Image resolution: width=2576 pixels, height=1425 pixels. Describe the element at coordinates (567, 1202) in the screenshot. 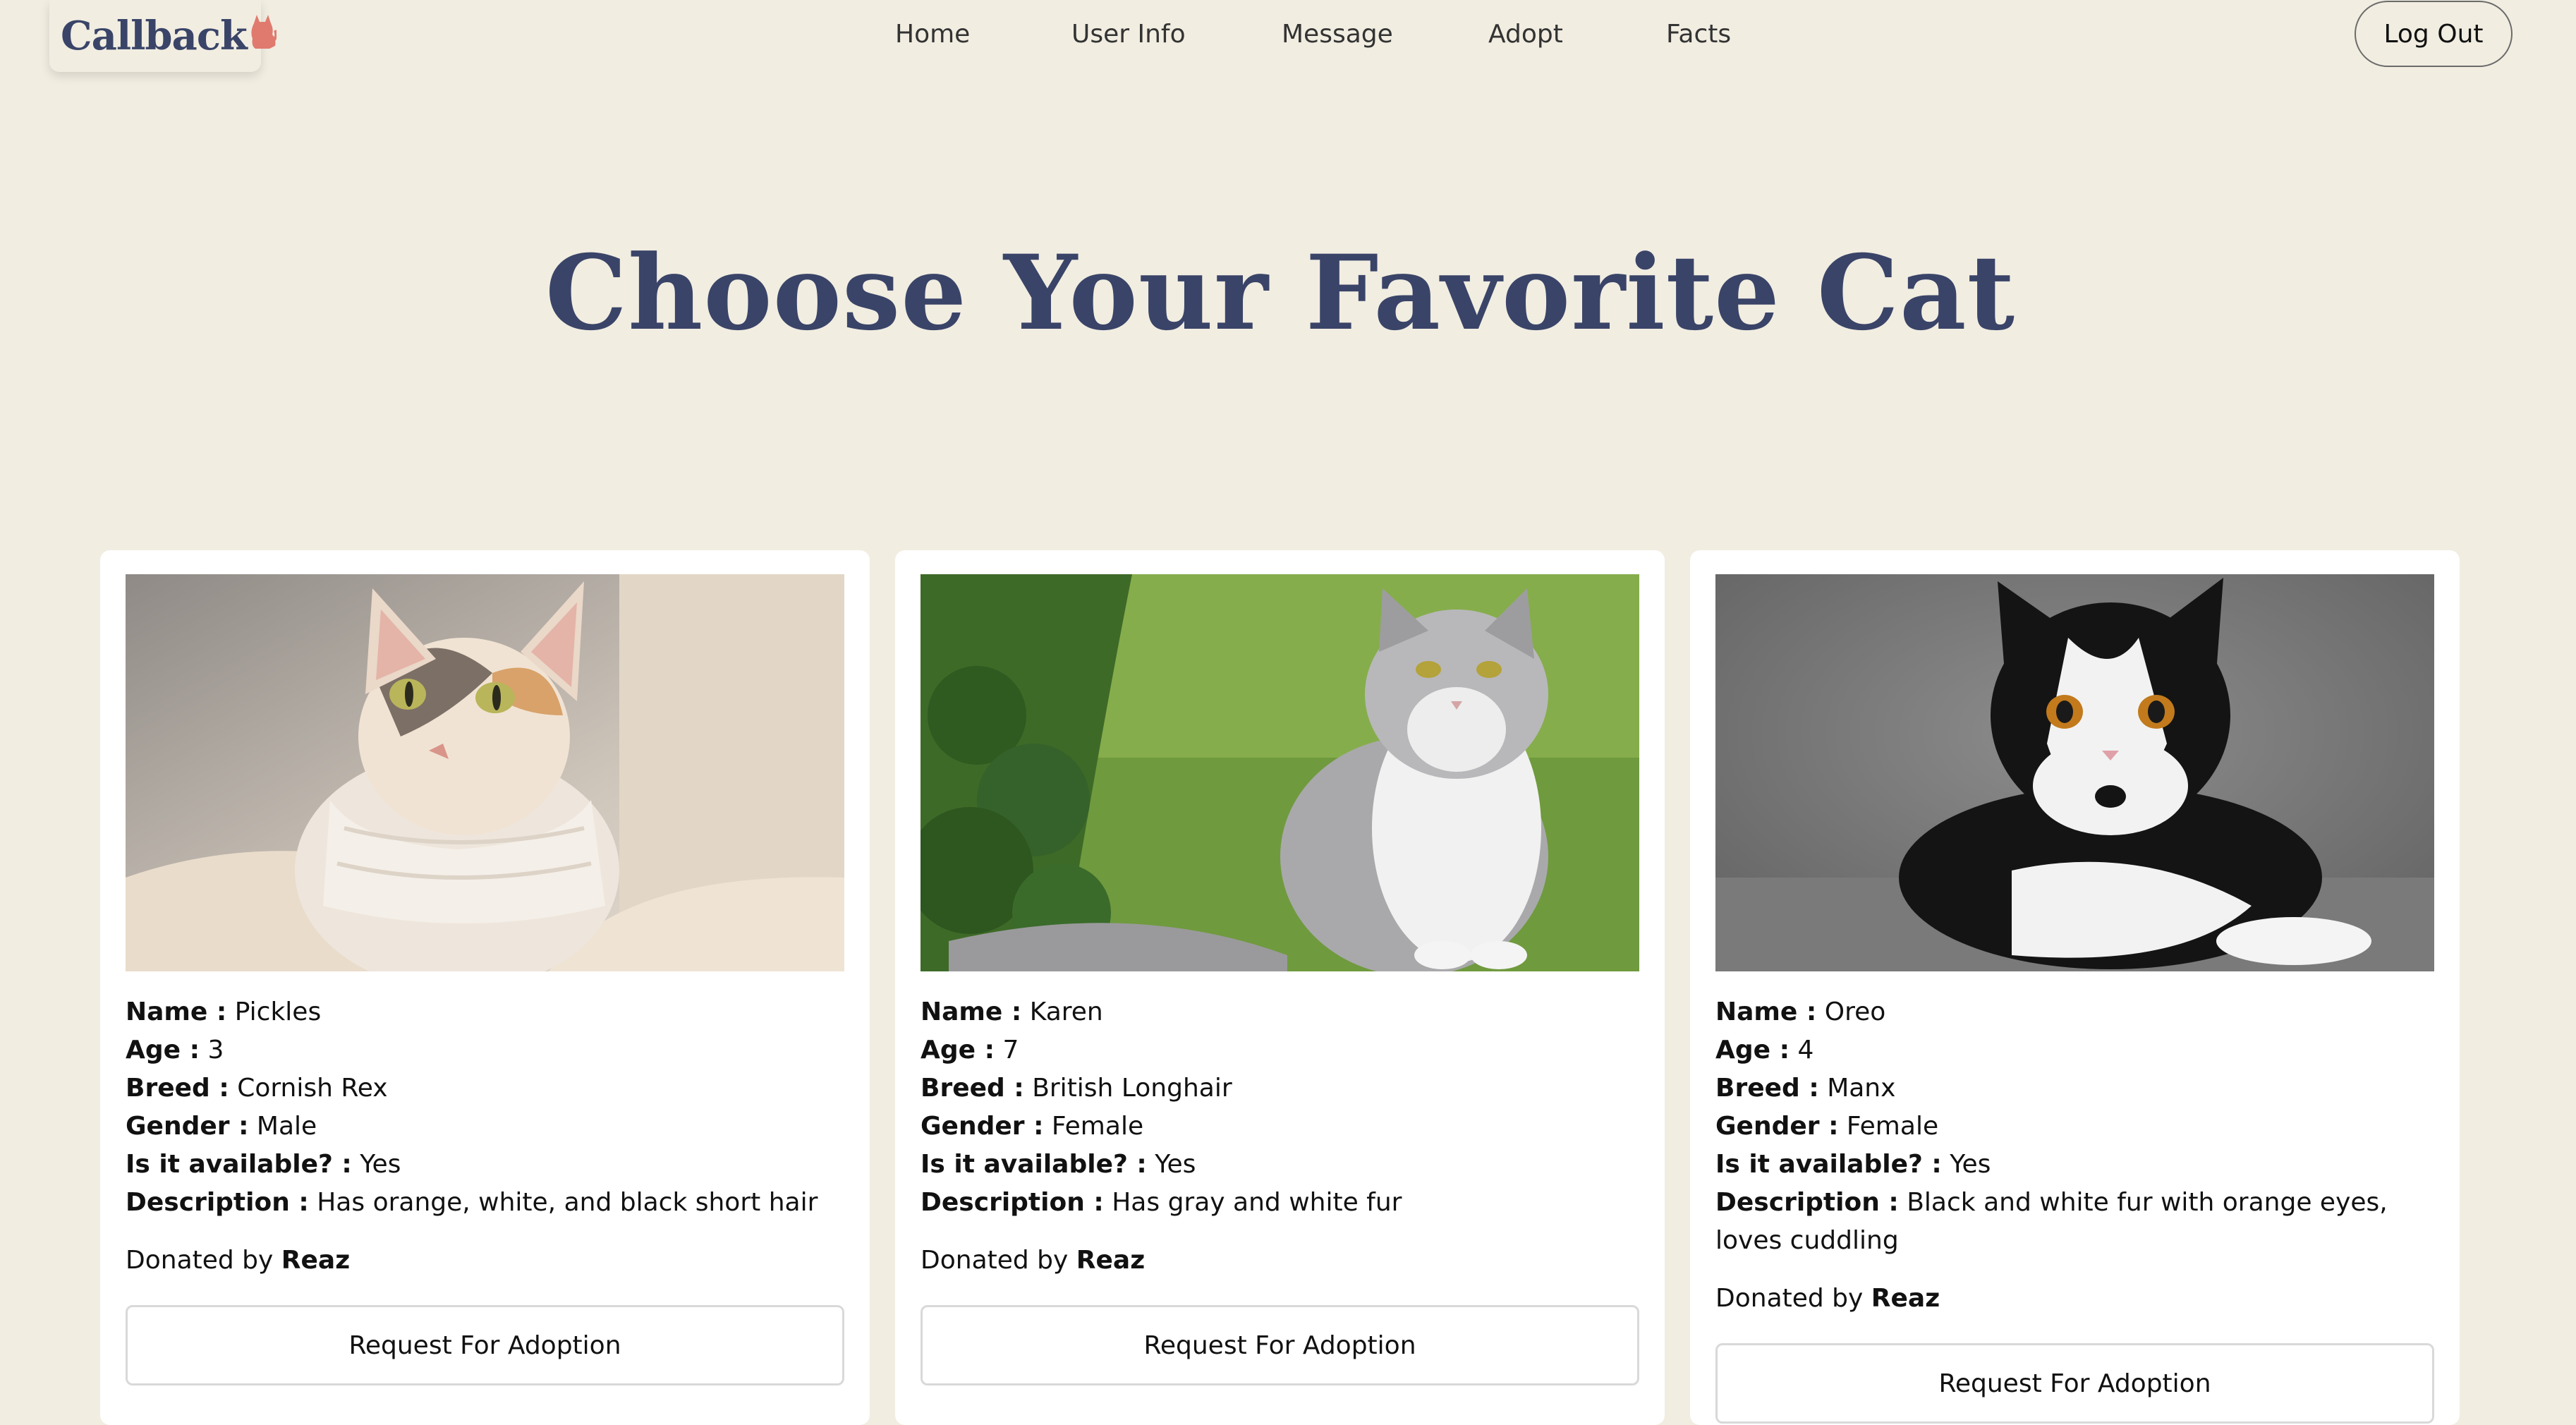

I see `cat-description: Has orange, white, and black short hair` at that location.